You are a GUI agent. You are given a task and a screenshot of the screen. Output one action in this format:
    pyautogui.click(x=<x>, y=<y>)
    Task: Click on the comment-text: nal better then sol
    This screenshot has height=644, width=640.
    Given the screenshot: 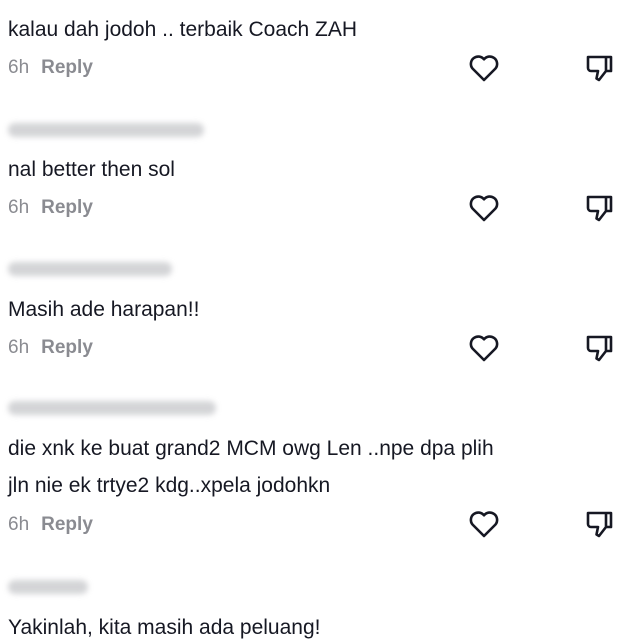 What is the action you would take?
    pyautogui.click(x=91, y=169)
    